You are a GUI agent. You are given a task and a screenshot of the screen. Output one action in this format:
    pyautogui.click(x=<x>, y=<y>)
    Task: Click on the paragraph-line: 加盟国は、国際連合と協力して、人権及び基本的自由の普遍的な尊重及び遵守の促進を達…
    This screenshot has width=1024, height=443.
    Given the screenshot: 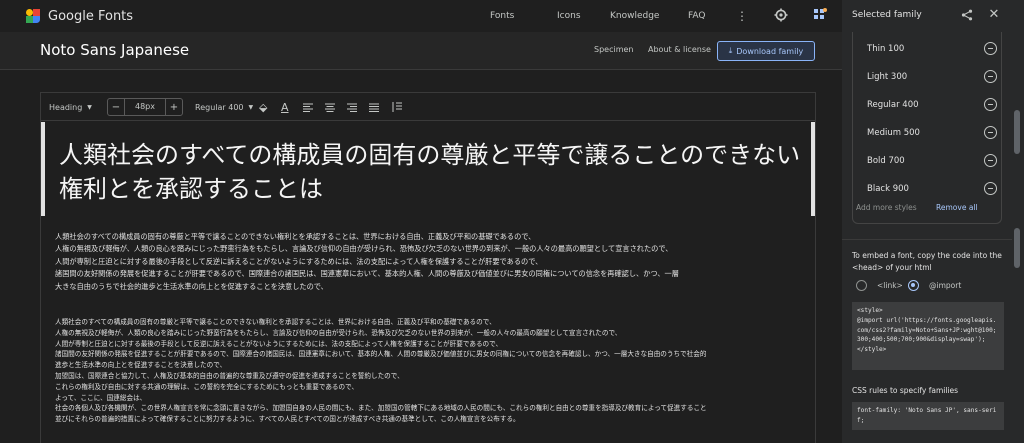 What is the action you would take?
    pyautogui.click(x=229, y=375)
    